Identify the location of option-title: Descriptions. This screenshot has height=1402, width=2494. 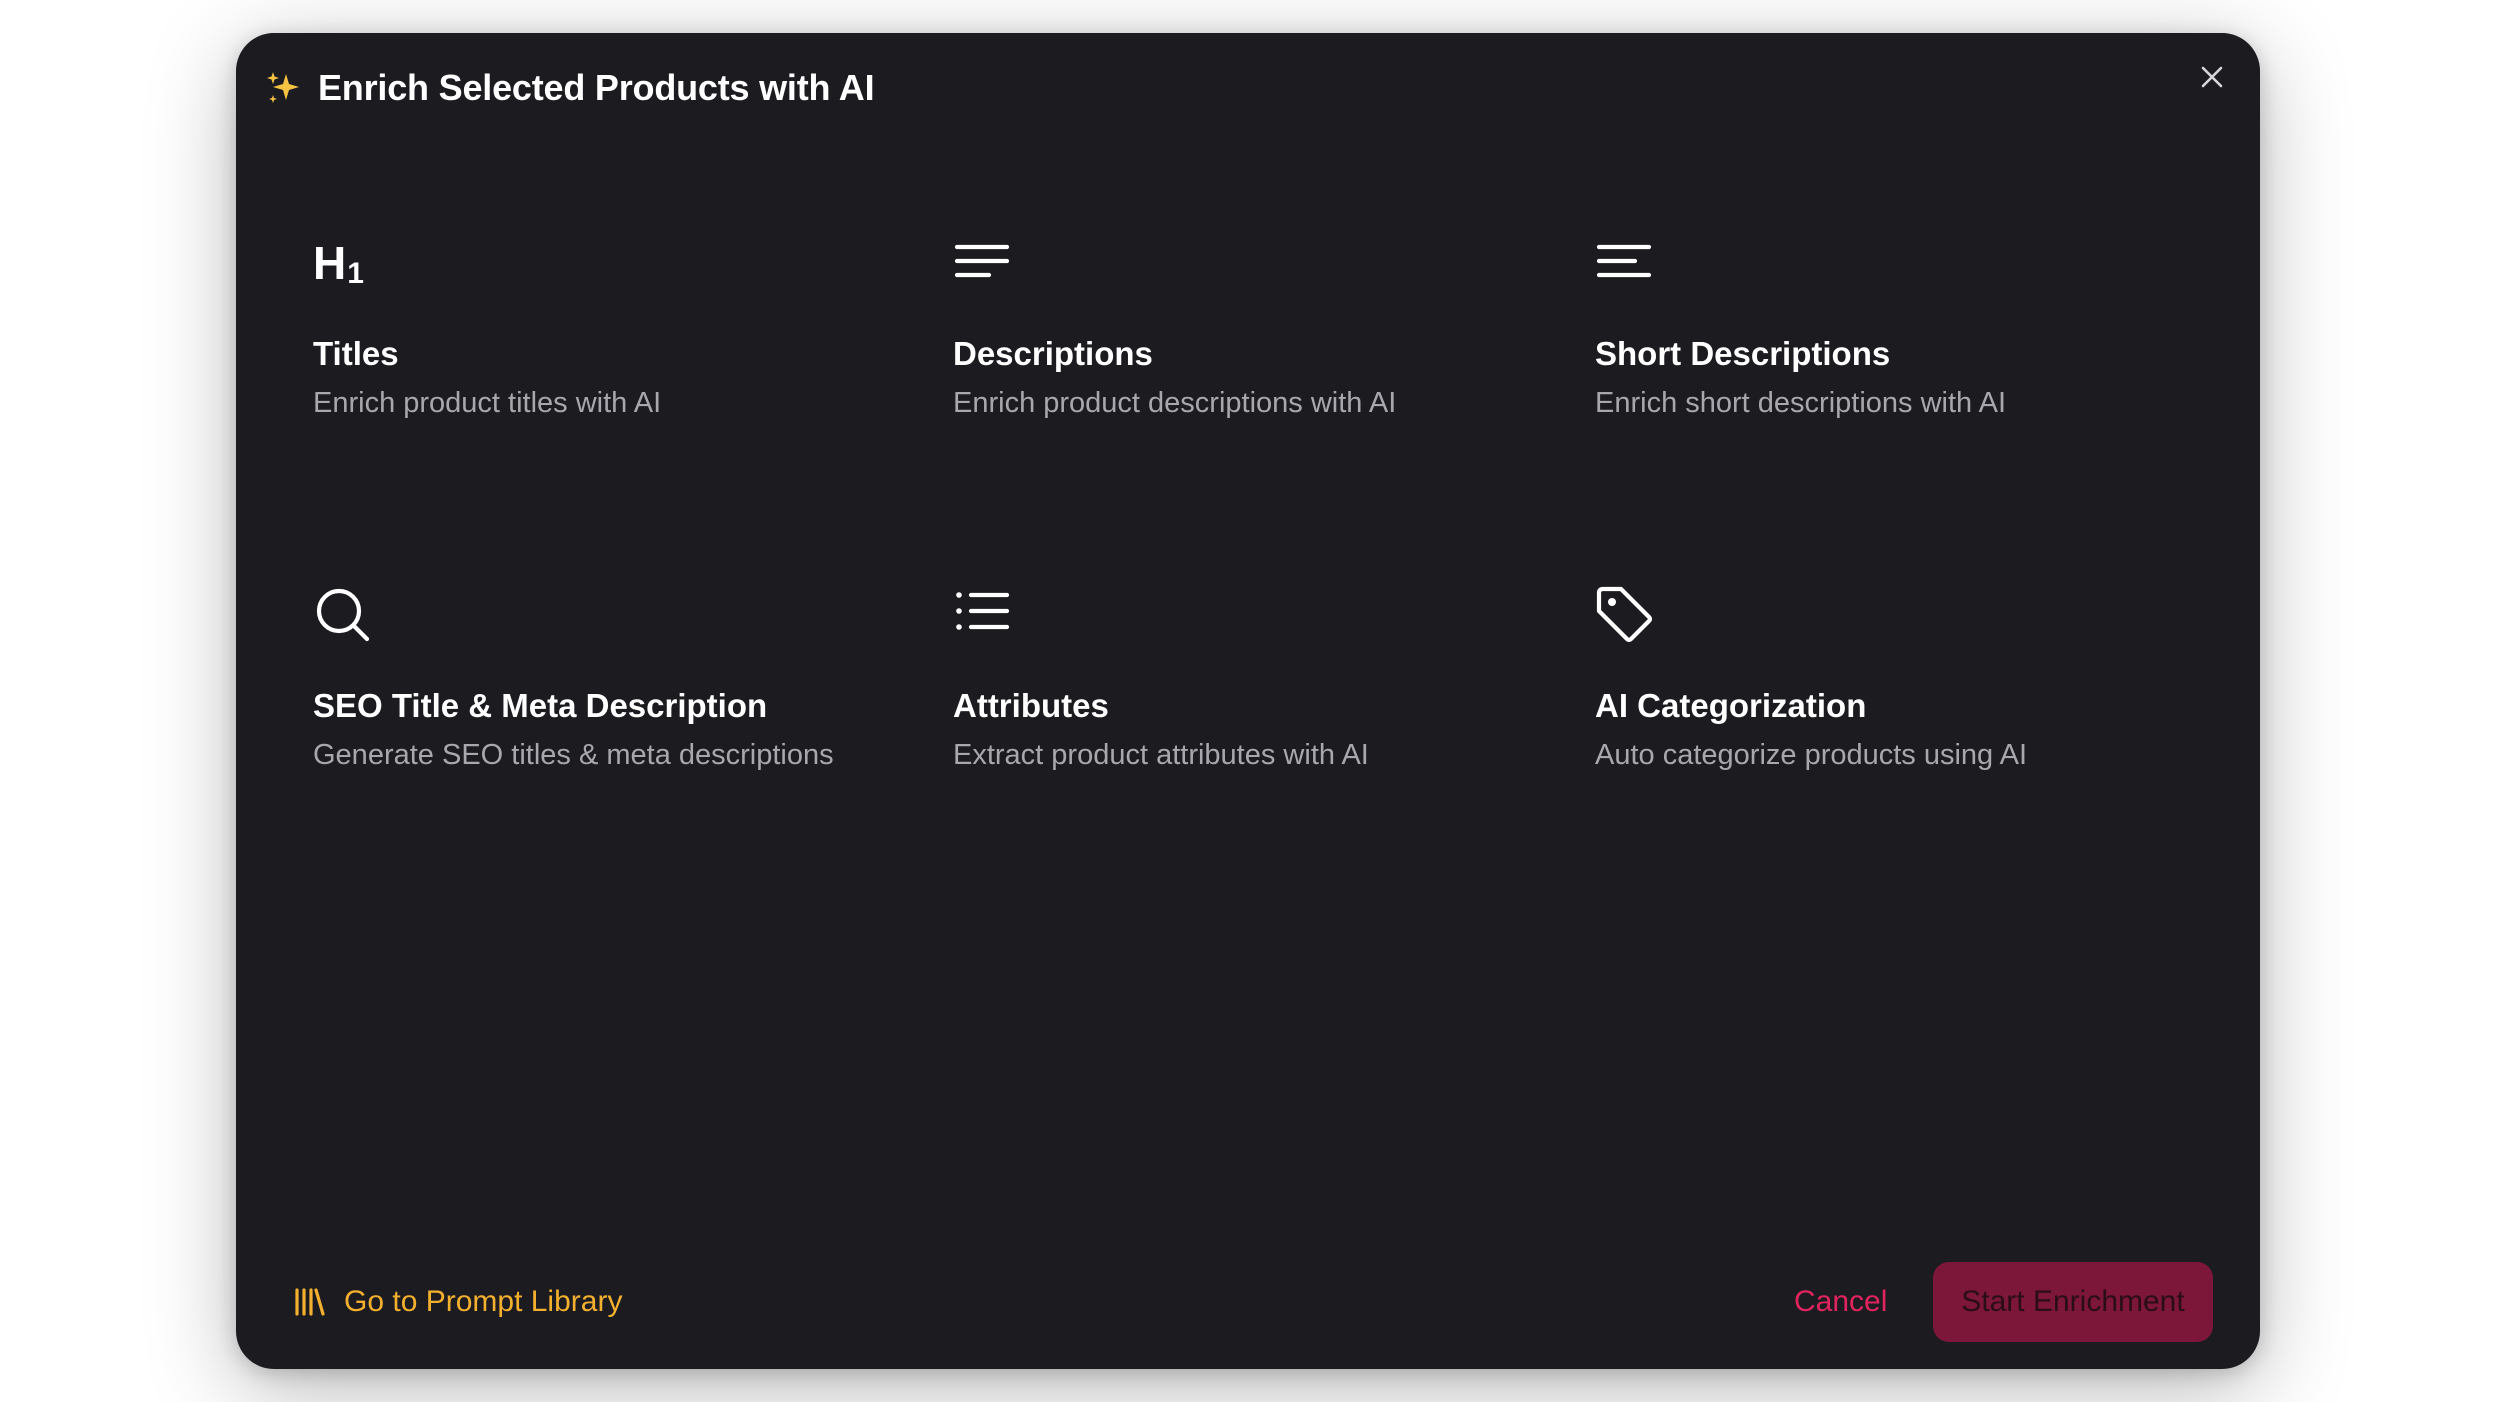
(1053, 353).